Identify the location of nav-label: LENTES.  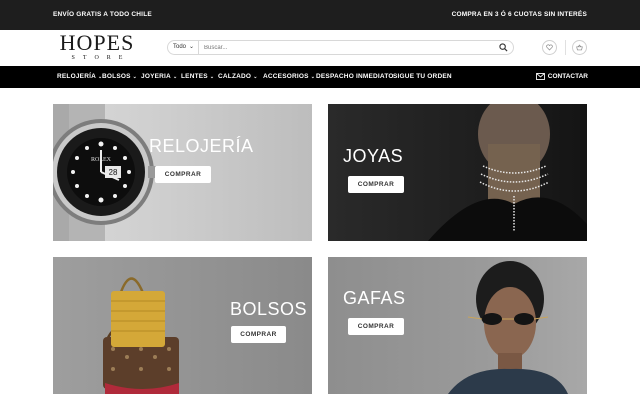
(194, 76).